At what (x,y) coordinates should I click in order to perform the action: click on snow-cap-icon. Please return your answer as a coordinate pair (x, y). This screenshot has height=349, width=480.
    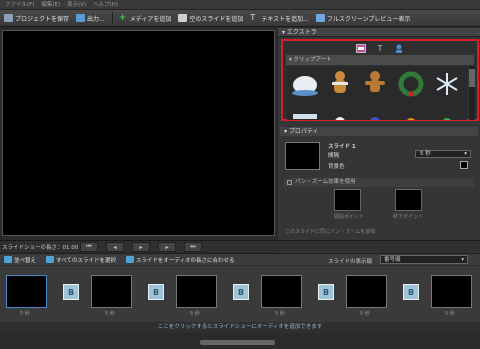
    Looking at the image, I should click on (305, 86).